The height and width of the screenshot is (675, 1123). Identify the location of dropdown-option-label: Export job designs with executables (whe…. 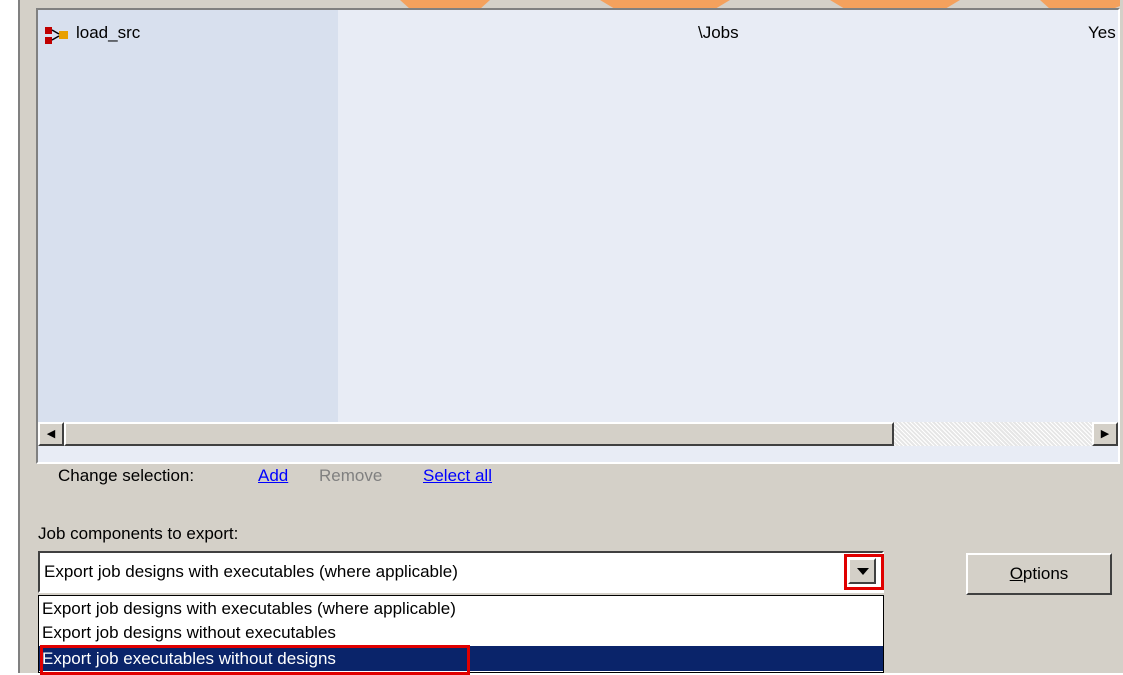
(249, 608).